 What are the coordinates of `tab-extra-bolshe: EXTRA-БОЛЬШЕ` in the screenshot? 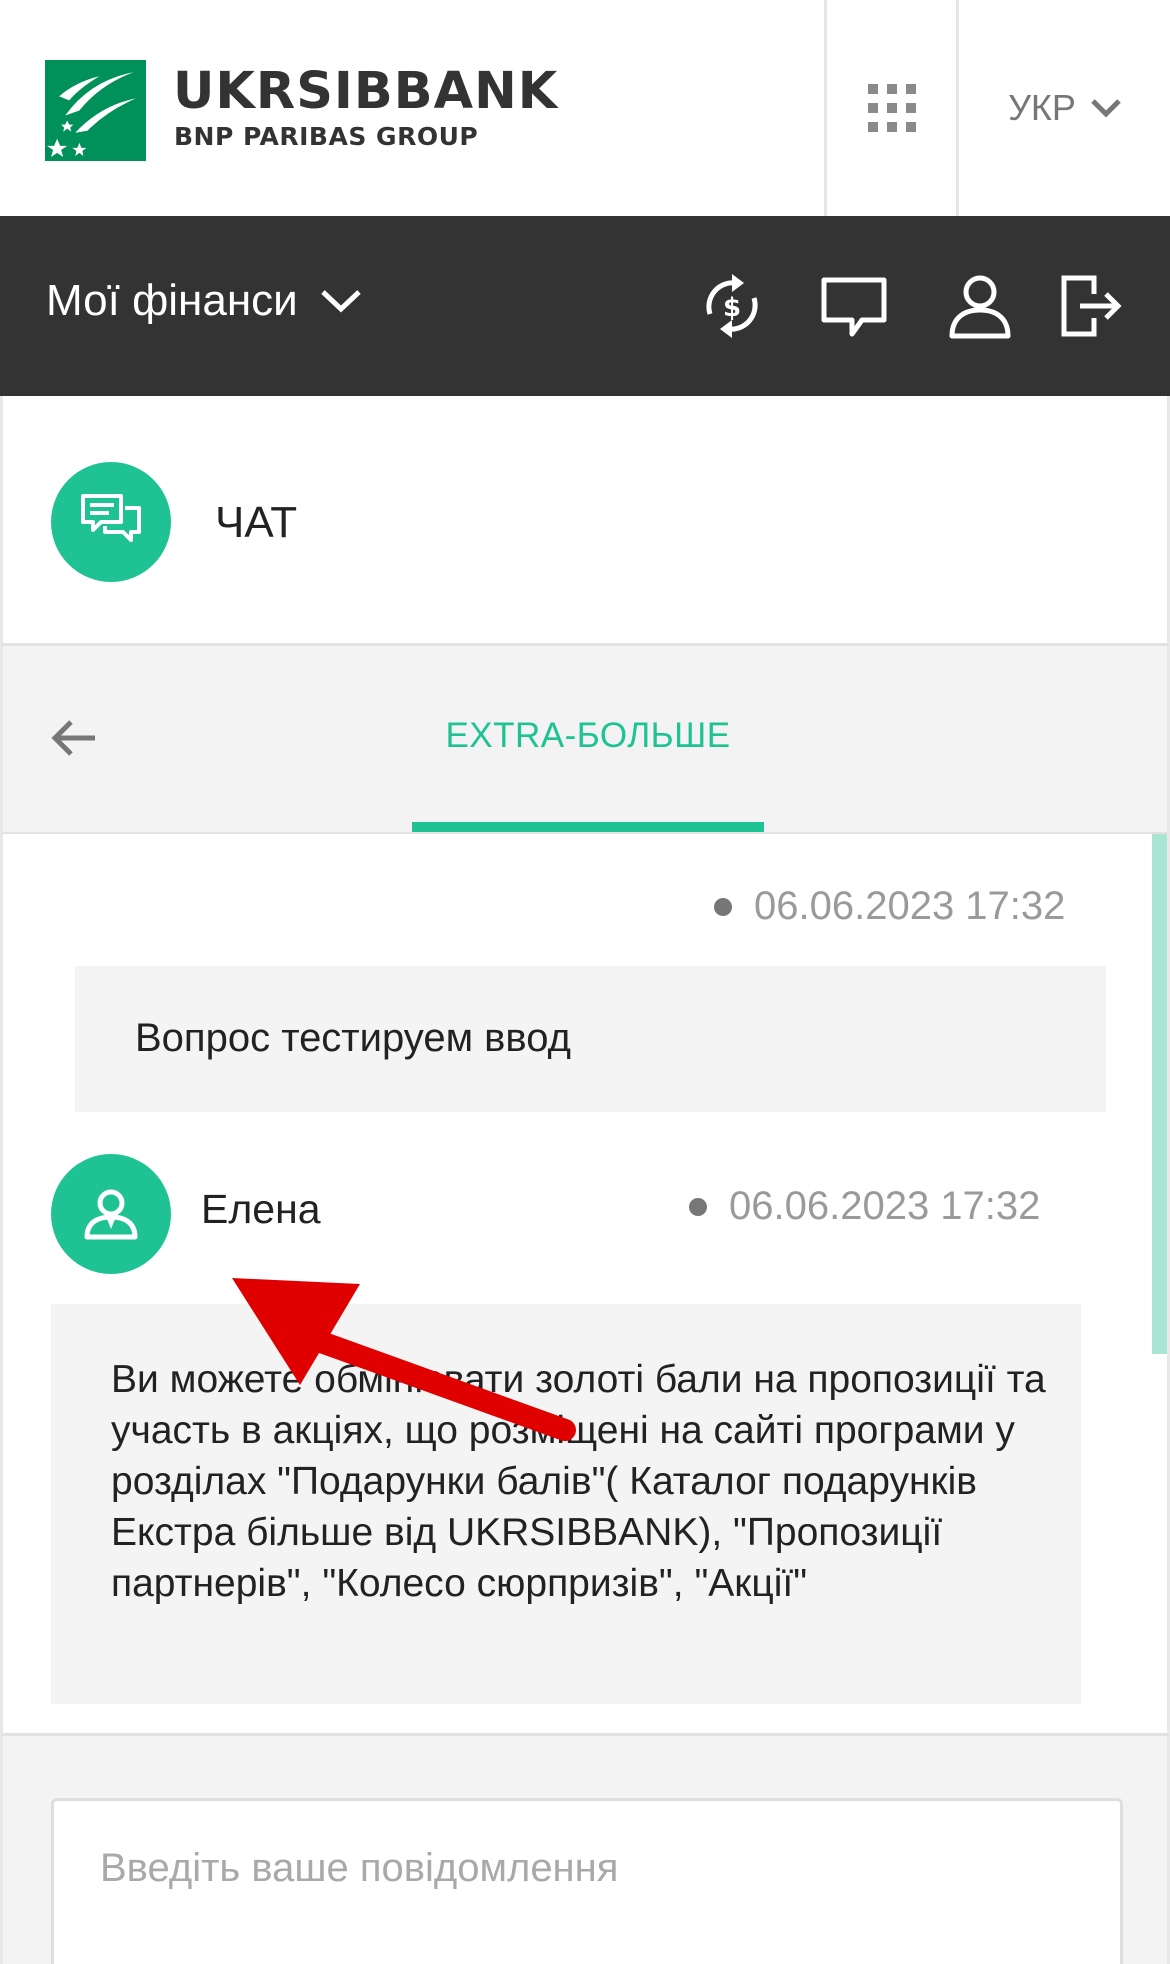 It's located at (588, 736).